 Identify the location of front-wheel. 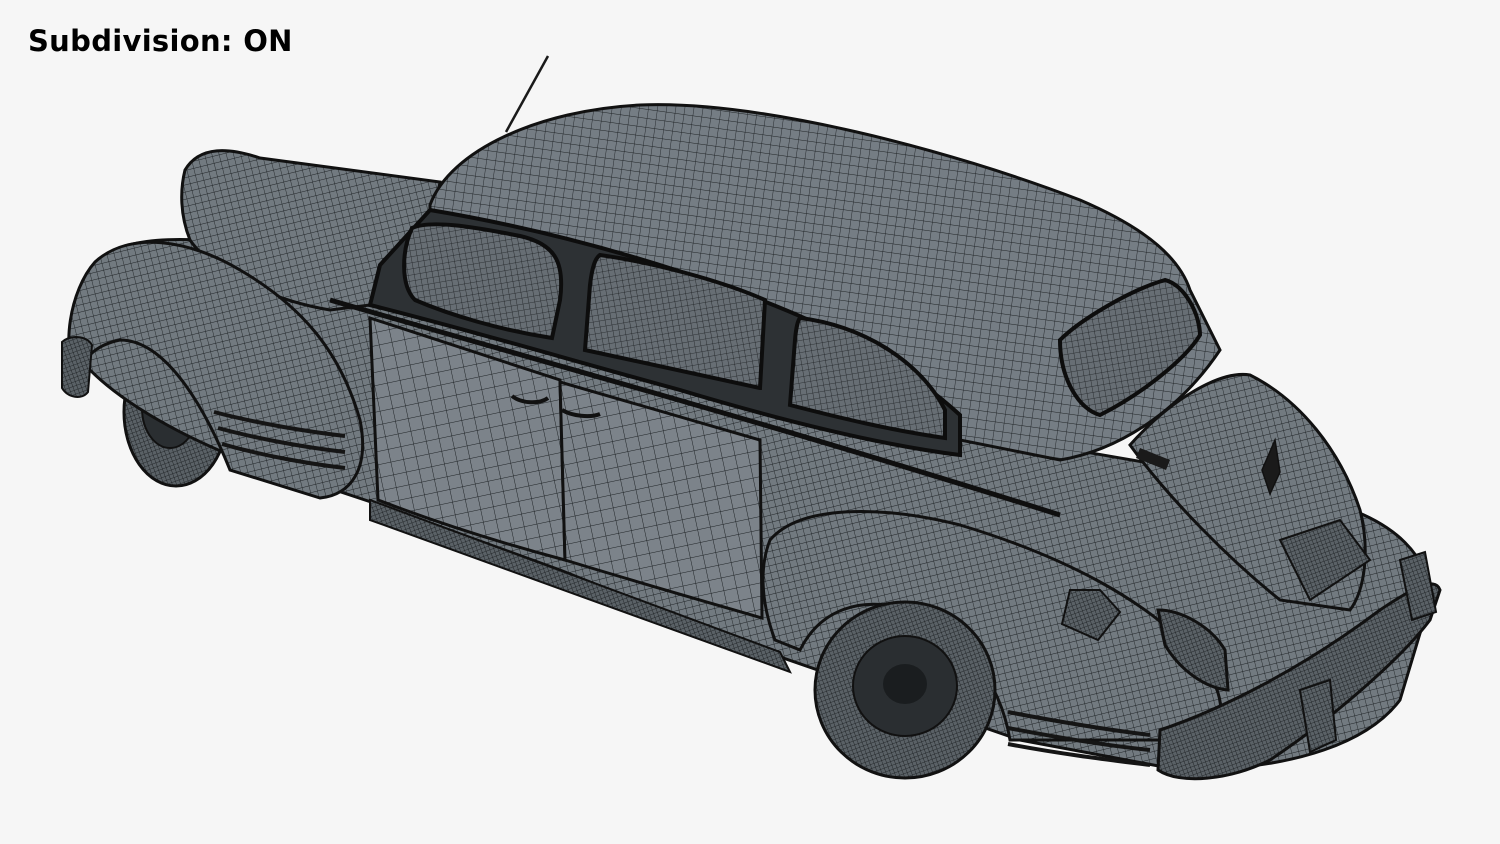
(905, 690).